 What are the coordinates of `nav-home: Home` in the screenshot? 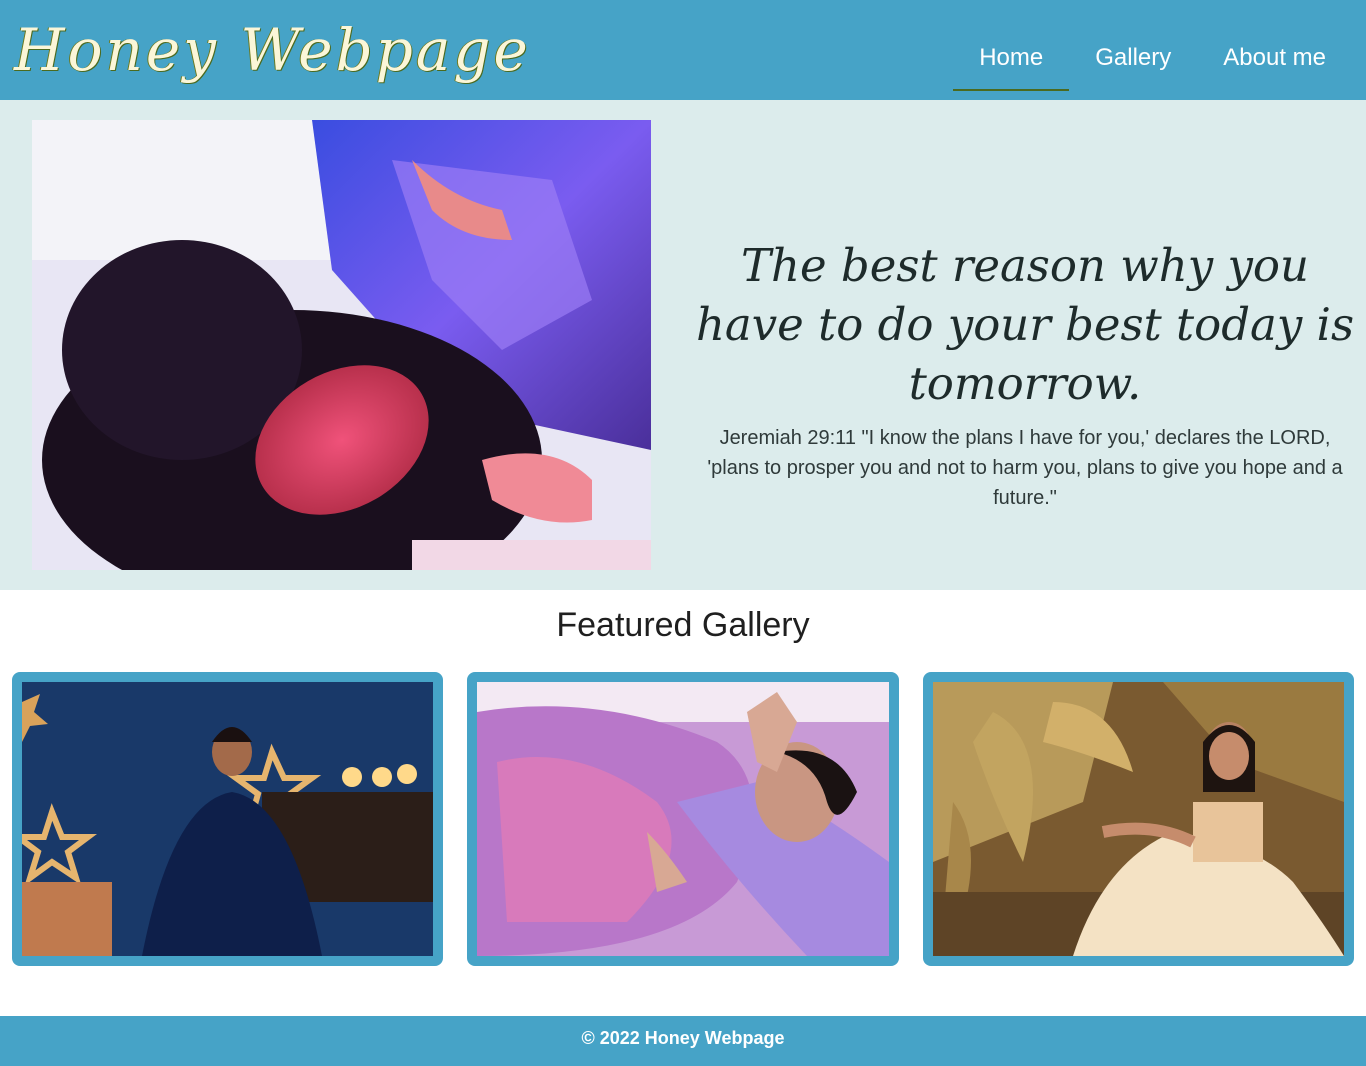 It's located at (1011, 50).